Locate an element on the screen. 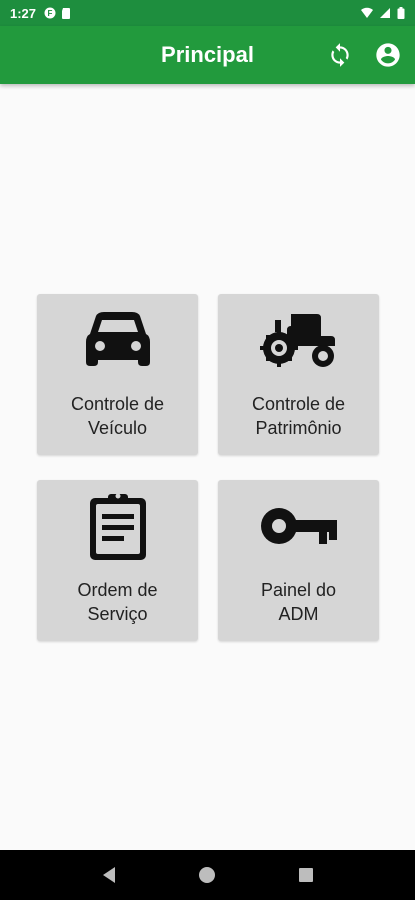 The height and width of the screenshot is (900, 415). recents-button is located at coordinates (306, 875).